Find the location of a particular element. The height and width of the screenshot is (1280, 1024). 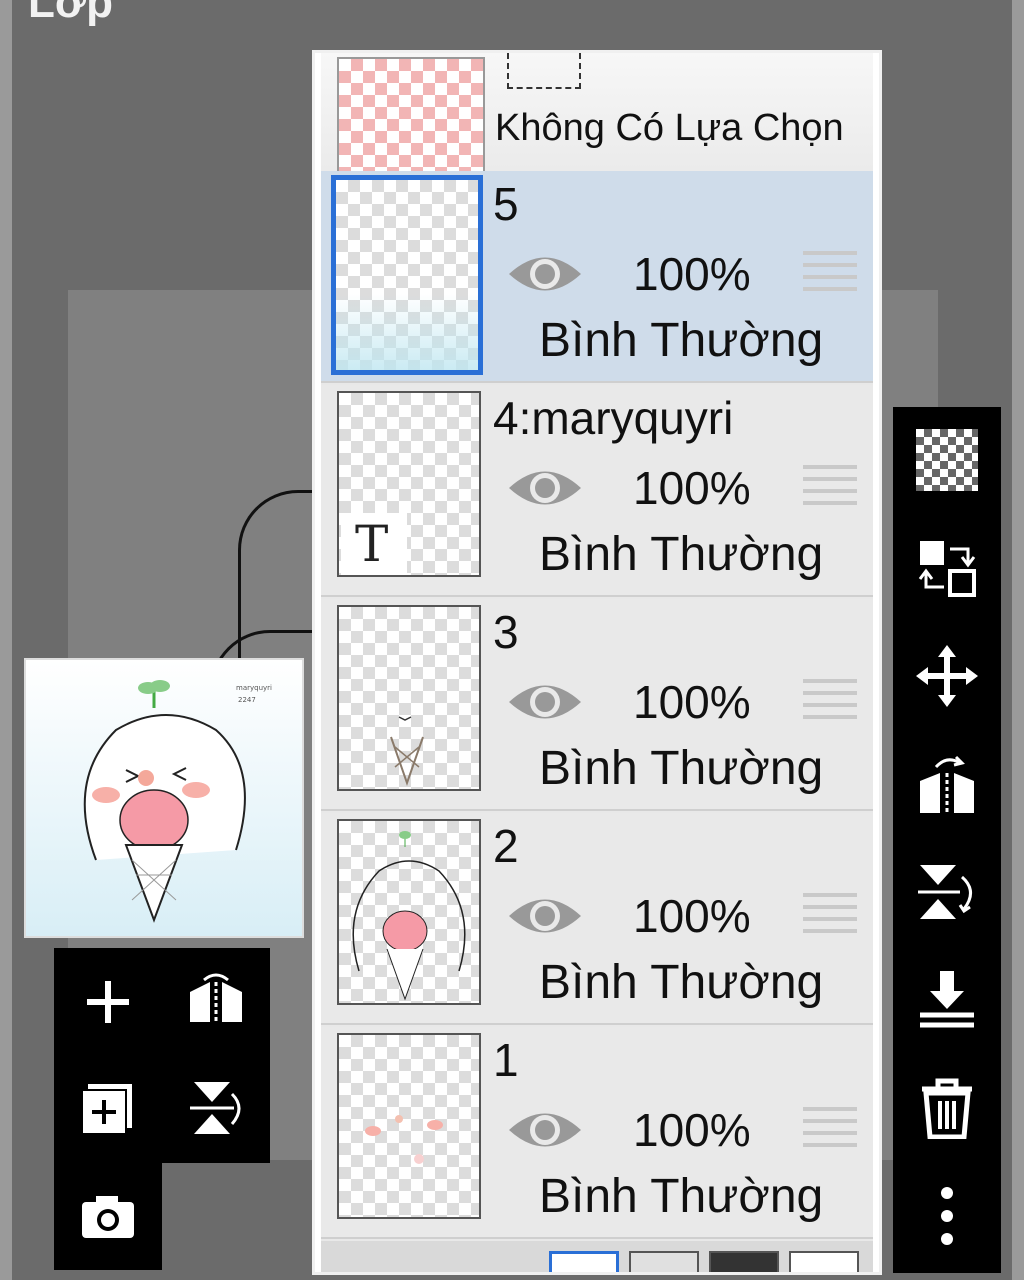

layer-row-4: T 4:maryquyri 100% Bình Thường is located at coordinates (597, 491).